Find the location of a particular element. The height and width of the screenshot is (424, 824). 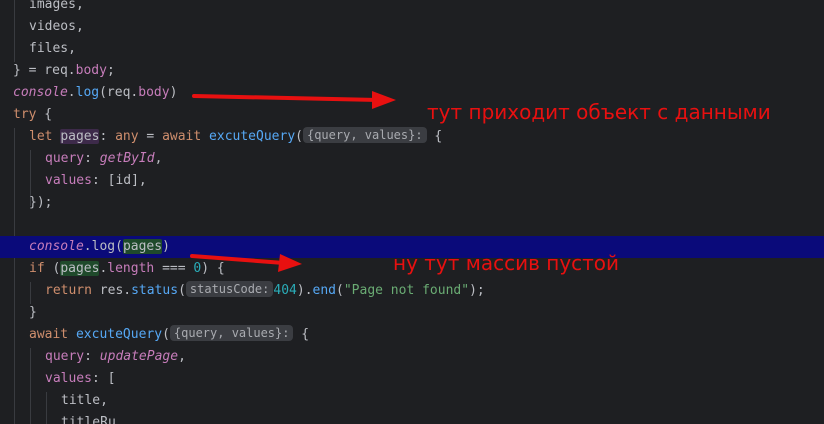

code-text: query: updatePage, is located at coordinates (115, 356).